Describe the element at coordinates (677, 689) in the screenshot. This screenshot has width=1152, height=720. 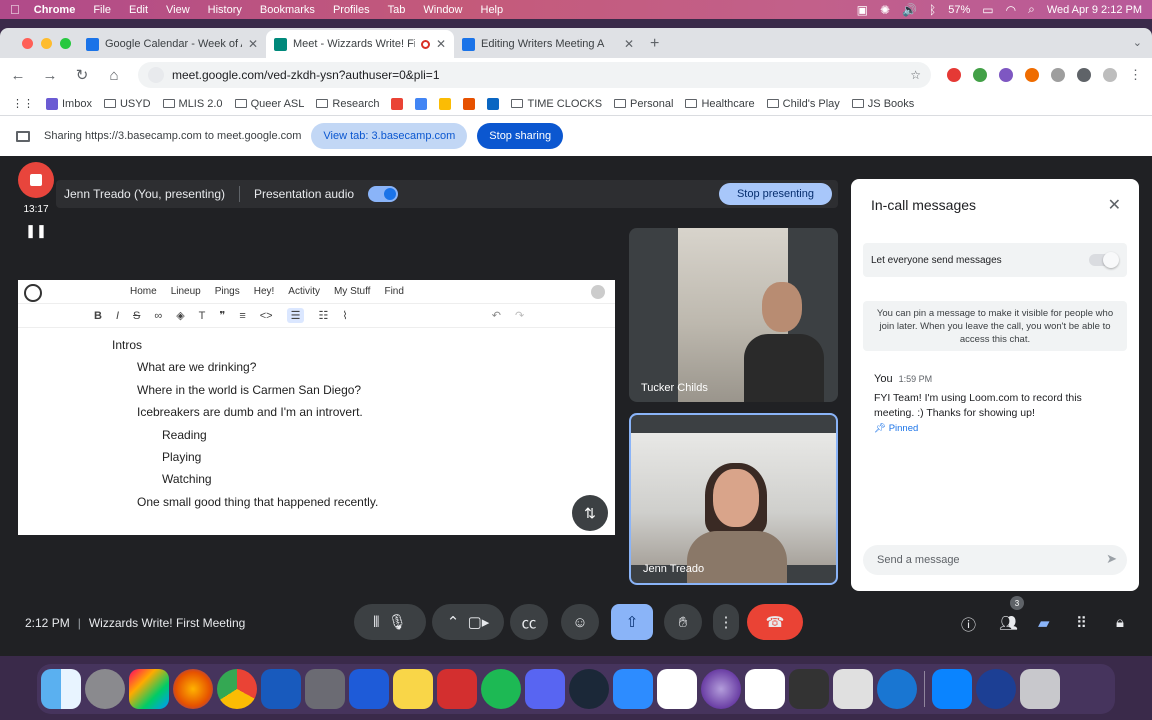
I see `pinwheel-icon` at that location.